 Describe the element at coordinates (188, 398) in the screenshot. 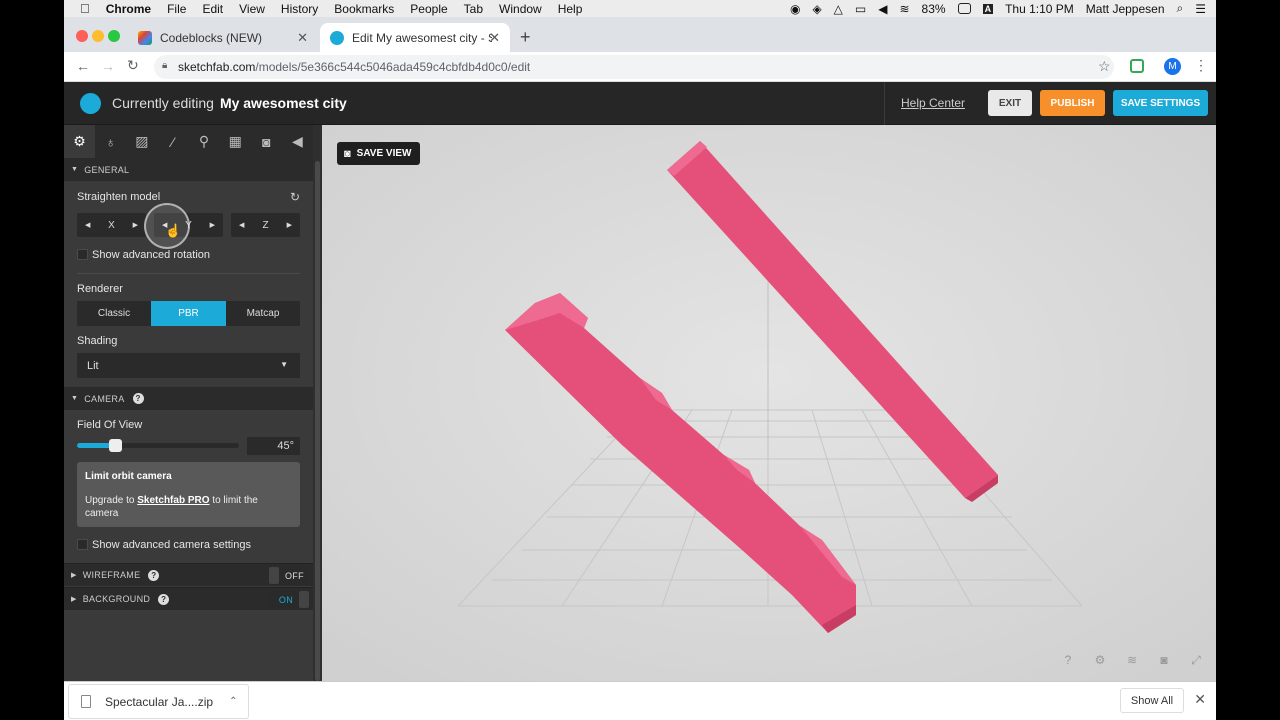

I see `section-camera-header: ▼ CAMERA ?` at that location.